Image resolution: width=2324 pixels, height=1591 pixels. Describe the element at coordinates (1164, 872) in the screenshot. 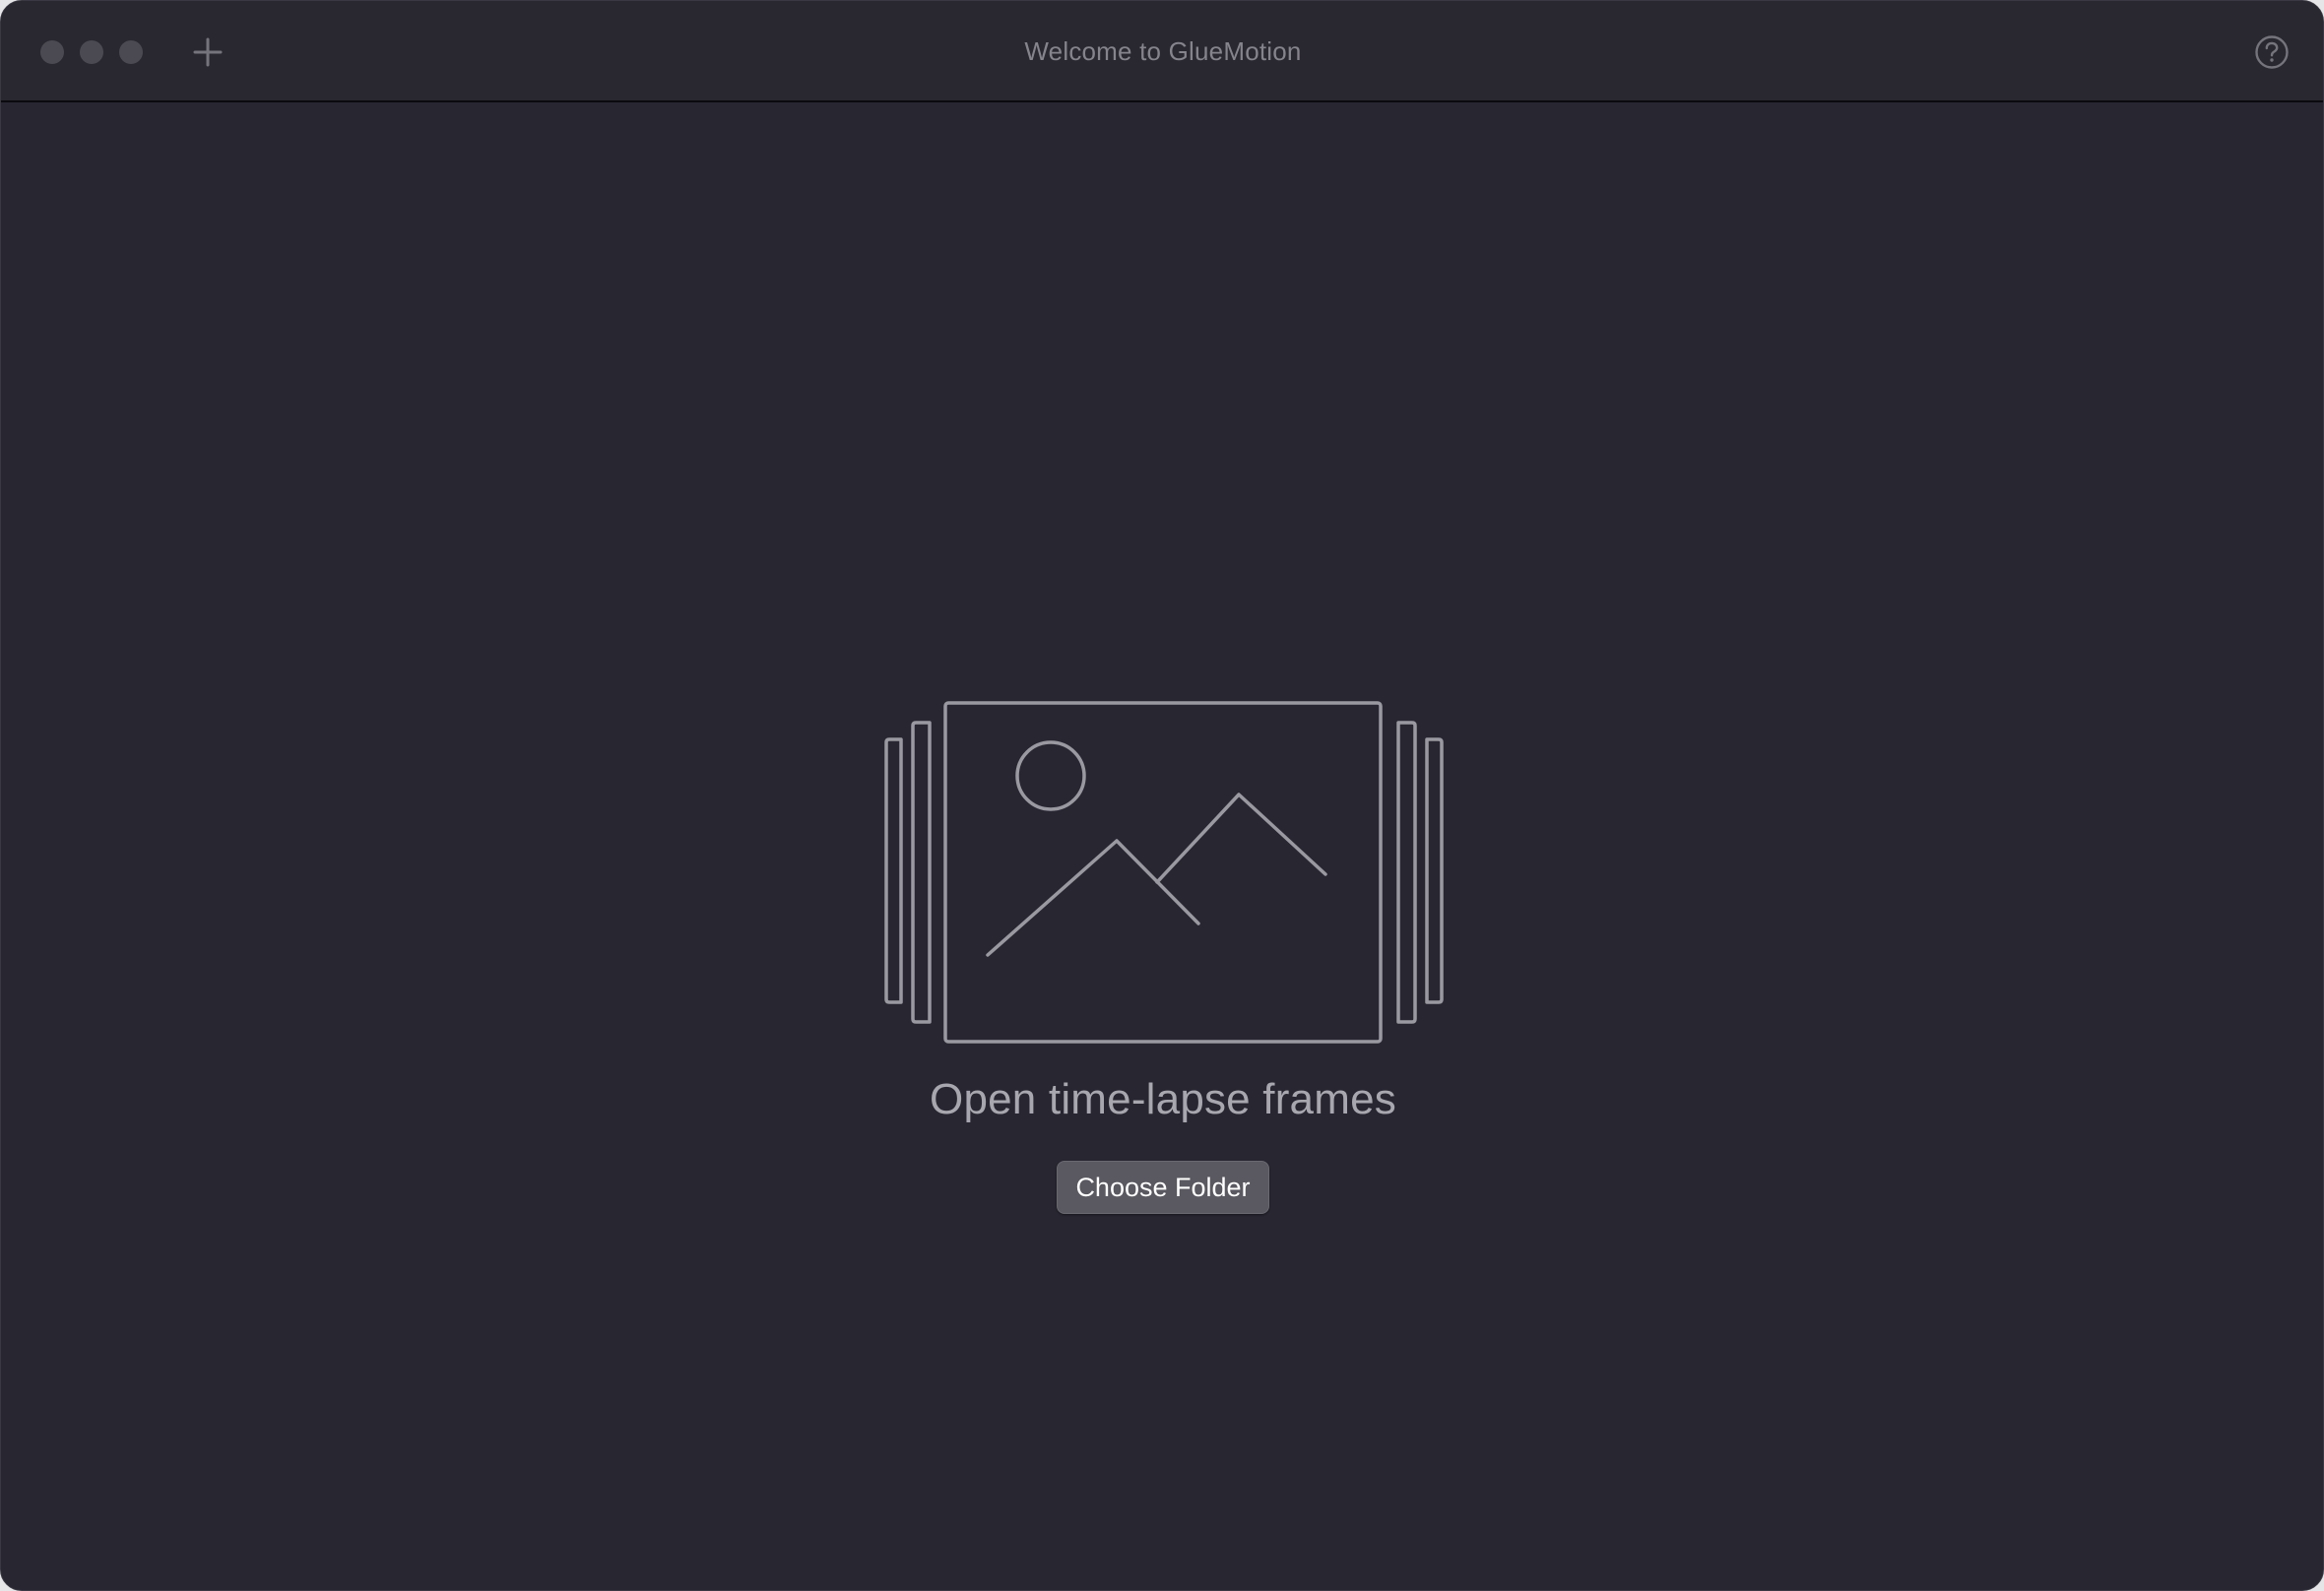

I see `image-frames-icon` at that location.